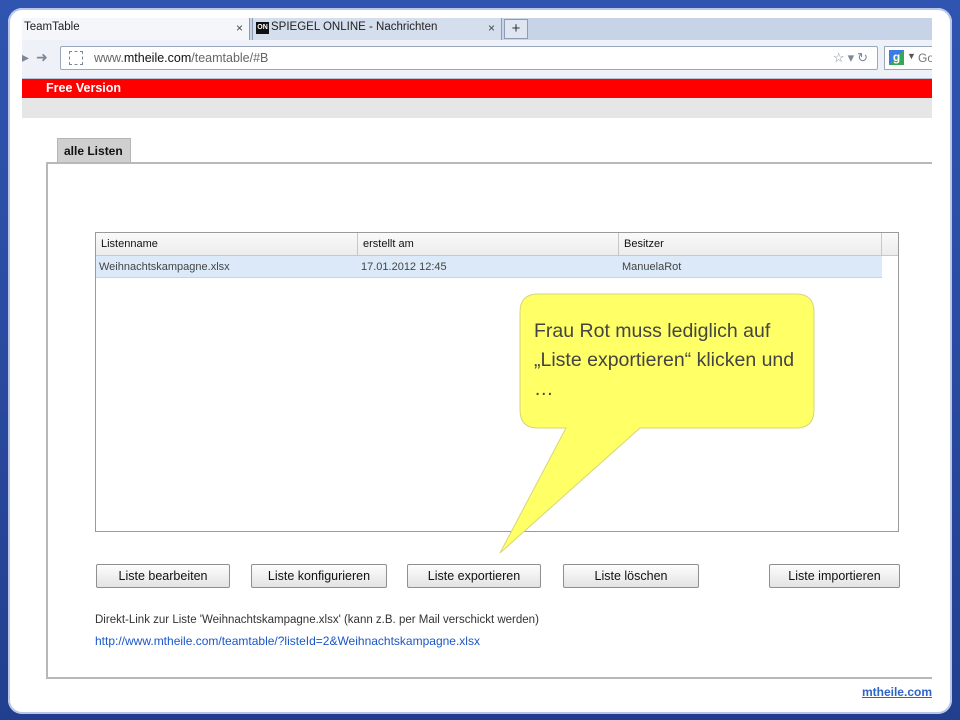 The image size is (960, 720). What do you see at coordinates (84, 88) in the screenshot?
I see `free-version-label: Free Version` at bounding box center [84, 88].